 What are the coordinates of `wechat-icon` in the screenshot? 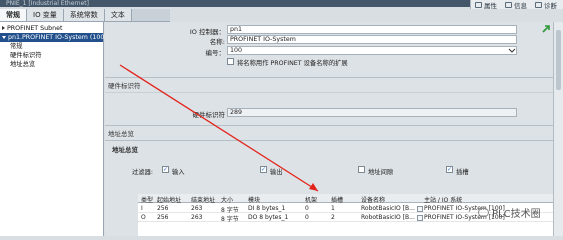 It's located at (483, 212).